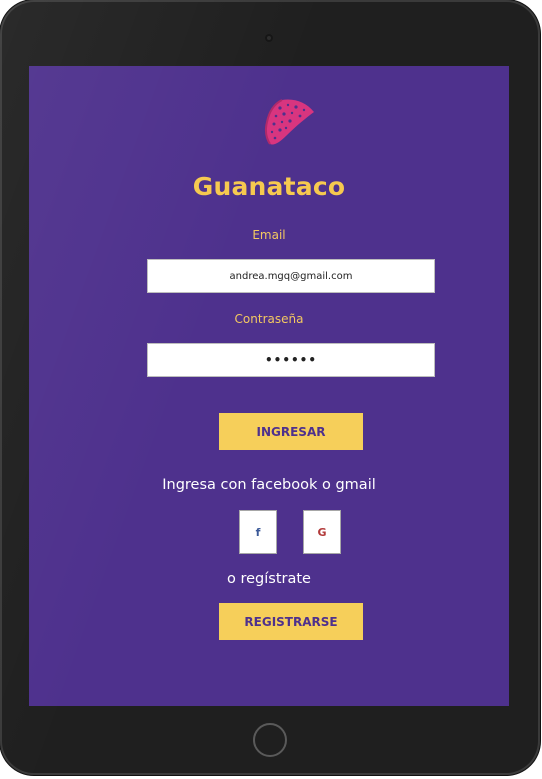  I want to click on login-button: INGRESAR, so click(291, 431).